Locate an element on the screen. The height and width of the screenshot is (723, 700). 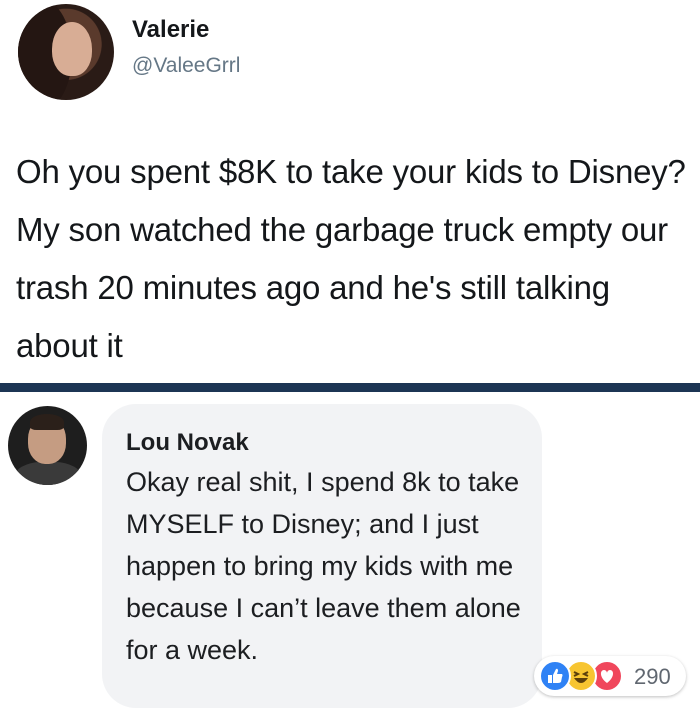
avatar-hair is located at coordinates (47, 422).